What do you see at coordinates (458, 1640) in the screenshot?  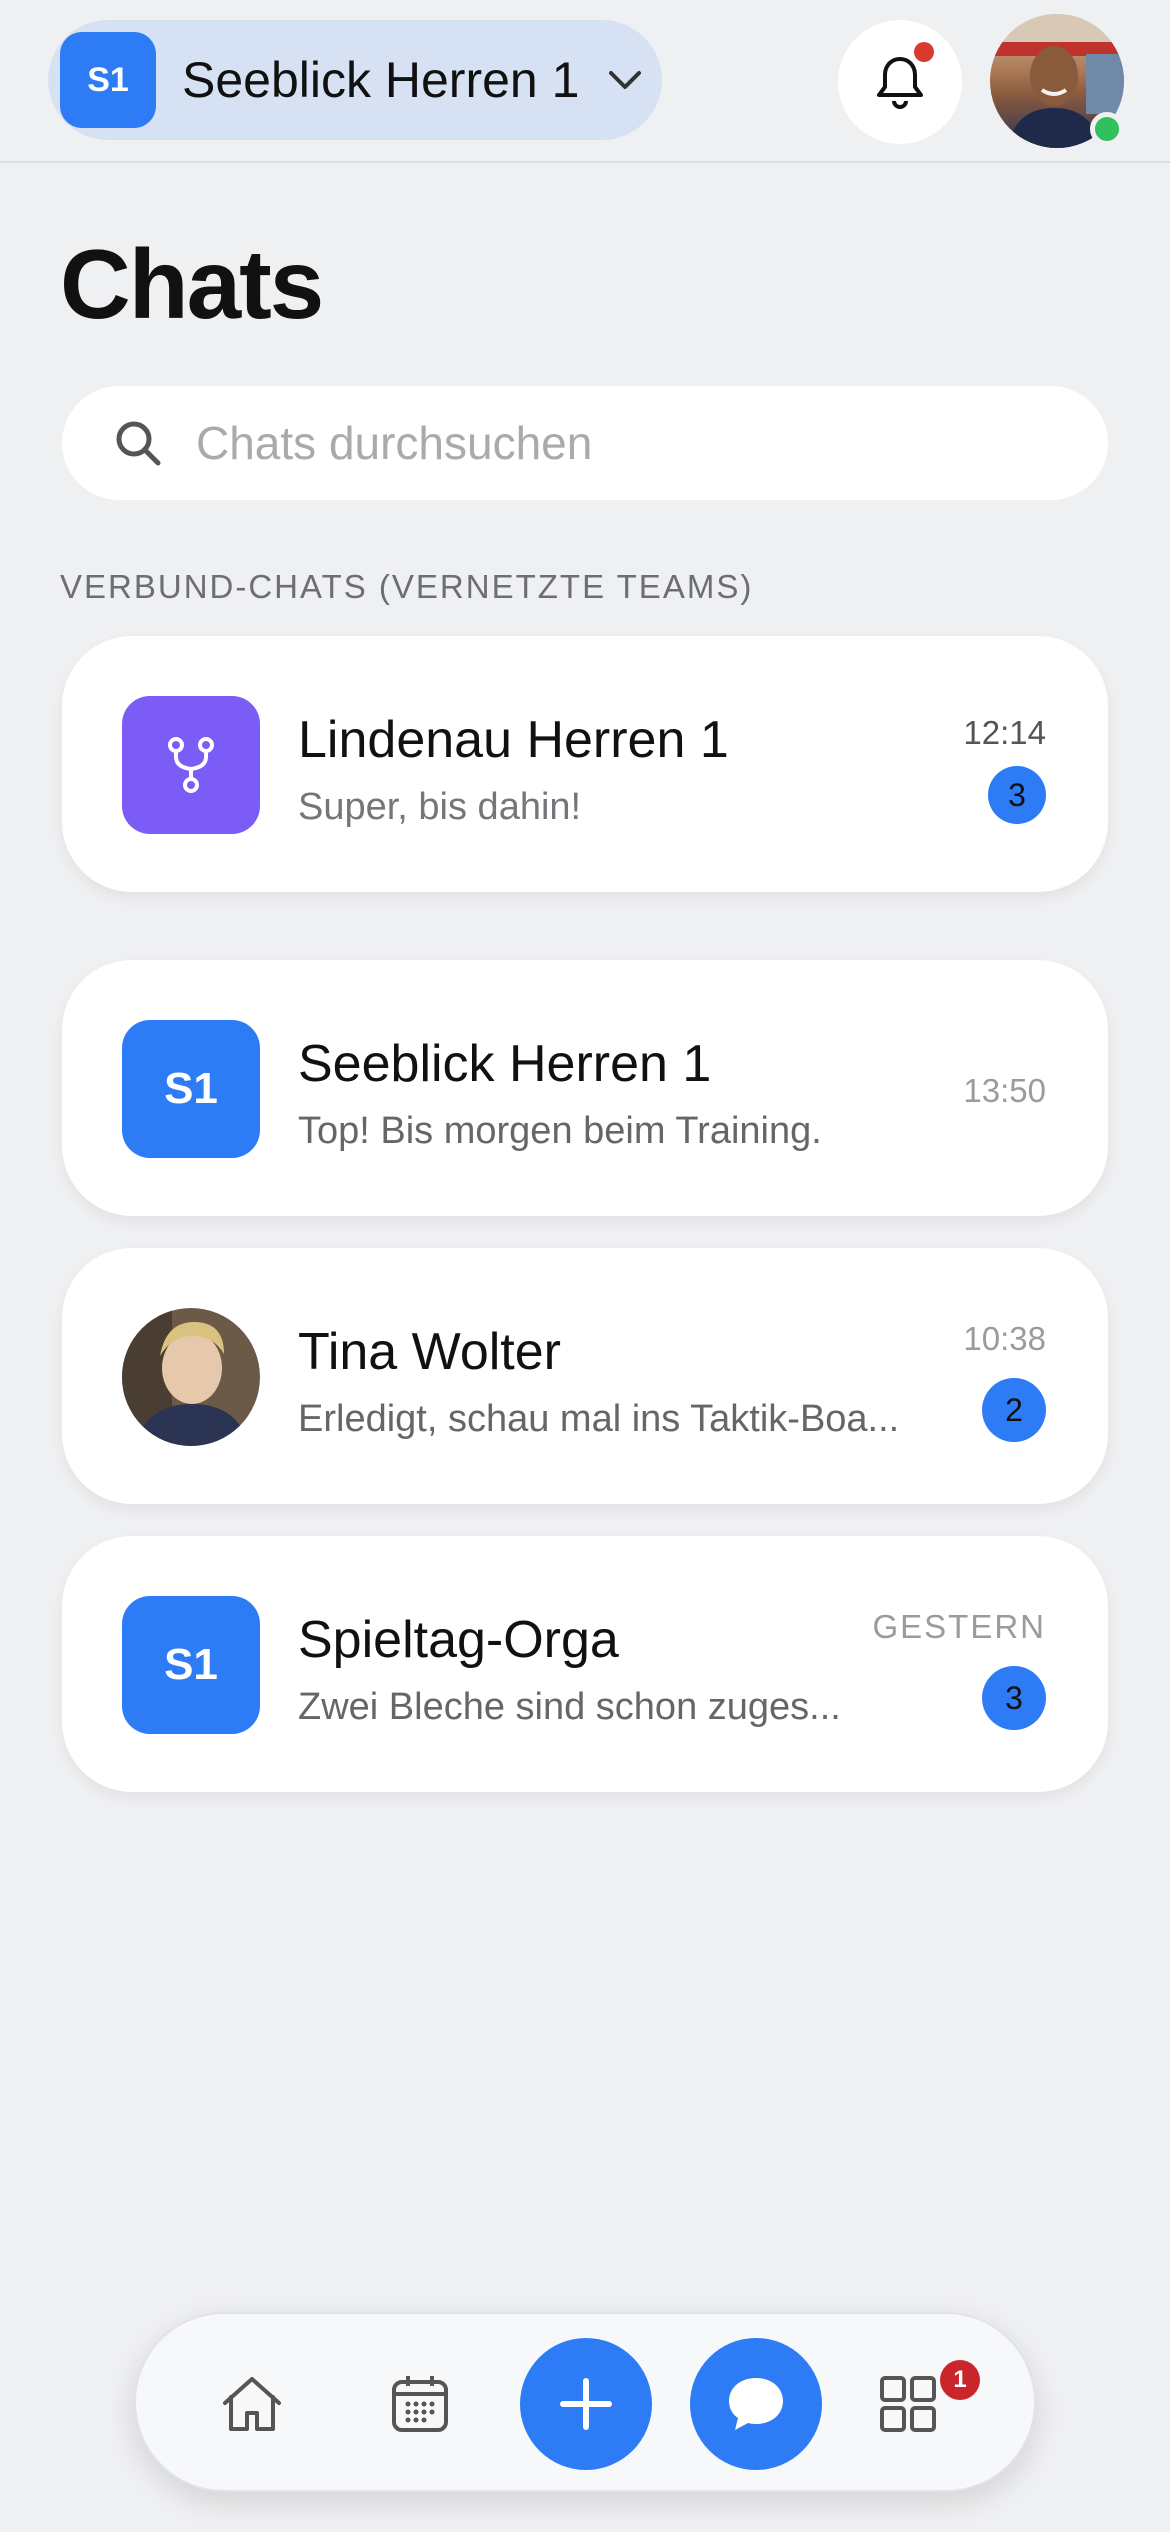 I see `chat-name: Spieltag-Orga` at bounding box center [458, 1640].